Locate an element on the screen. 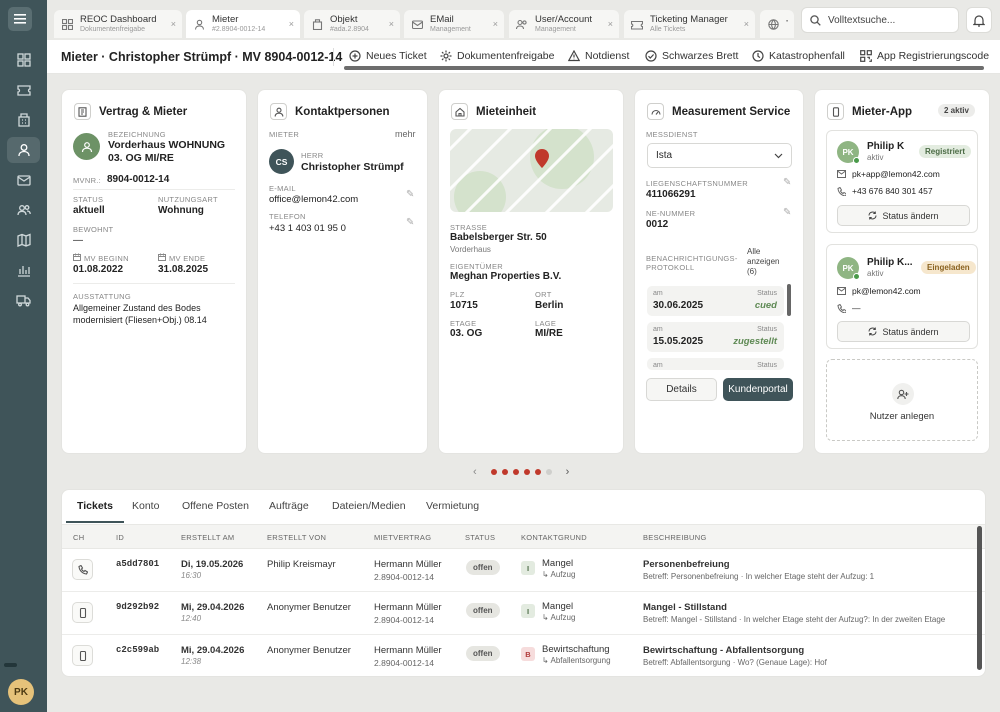  show-all-link: Alle is located at coordinates (753, 251).